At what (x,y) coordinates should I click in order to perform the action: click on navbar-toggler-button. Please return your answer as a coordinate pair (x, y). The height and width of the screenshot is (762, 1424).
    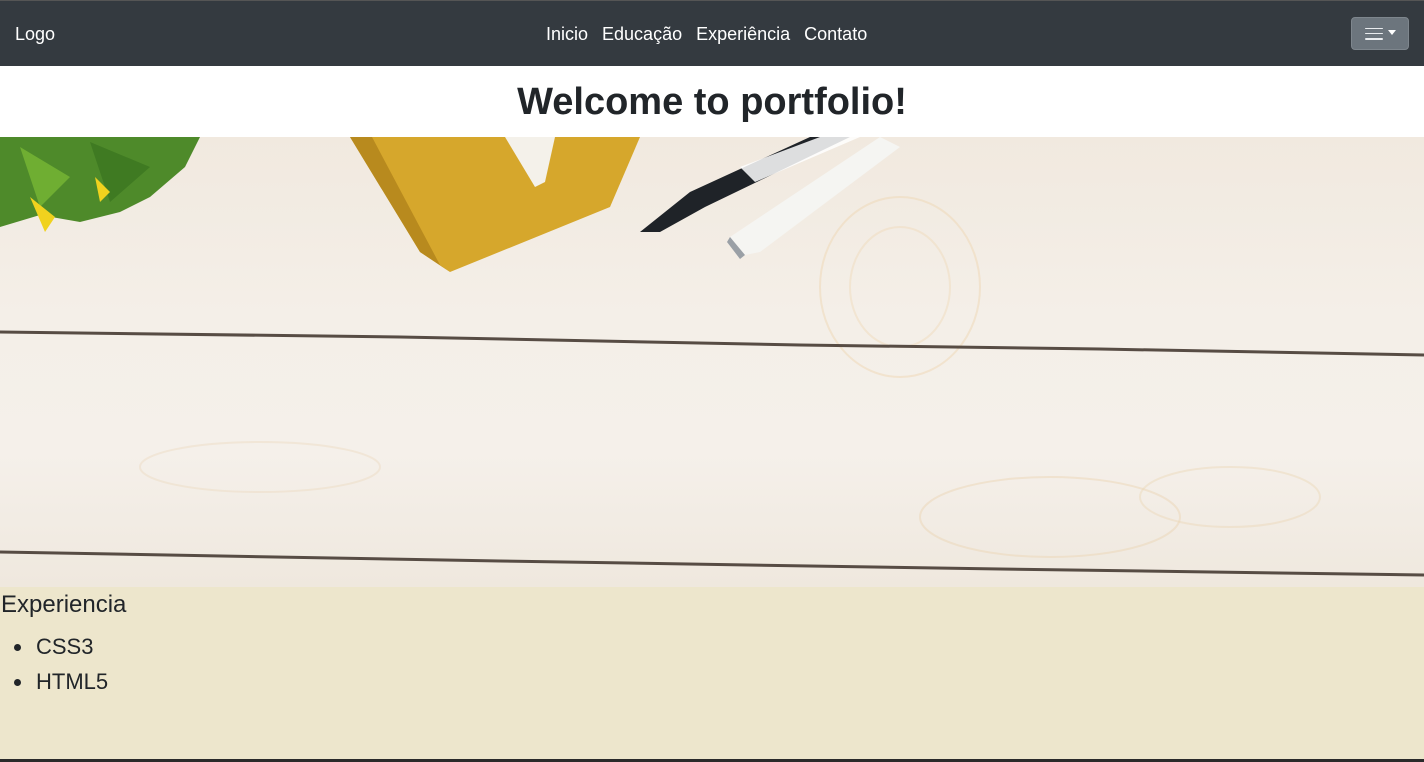
    Looking at the image, I should click on (1380, 33).